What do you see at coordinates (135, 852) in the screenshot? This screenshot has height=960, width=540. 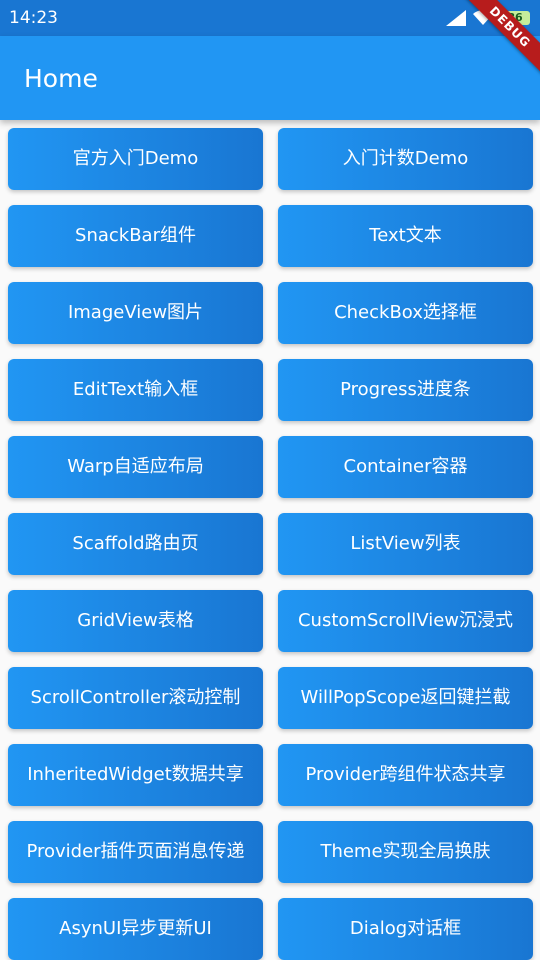 I see `demo-button: Provider插件页面消息传递` at bounding box center [135, 852].